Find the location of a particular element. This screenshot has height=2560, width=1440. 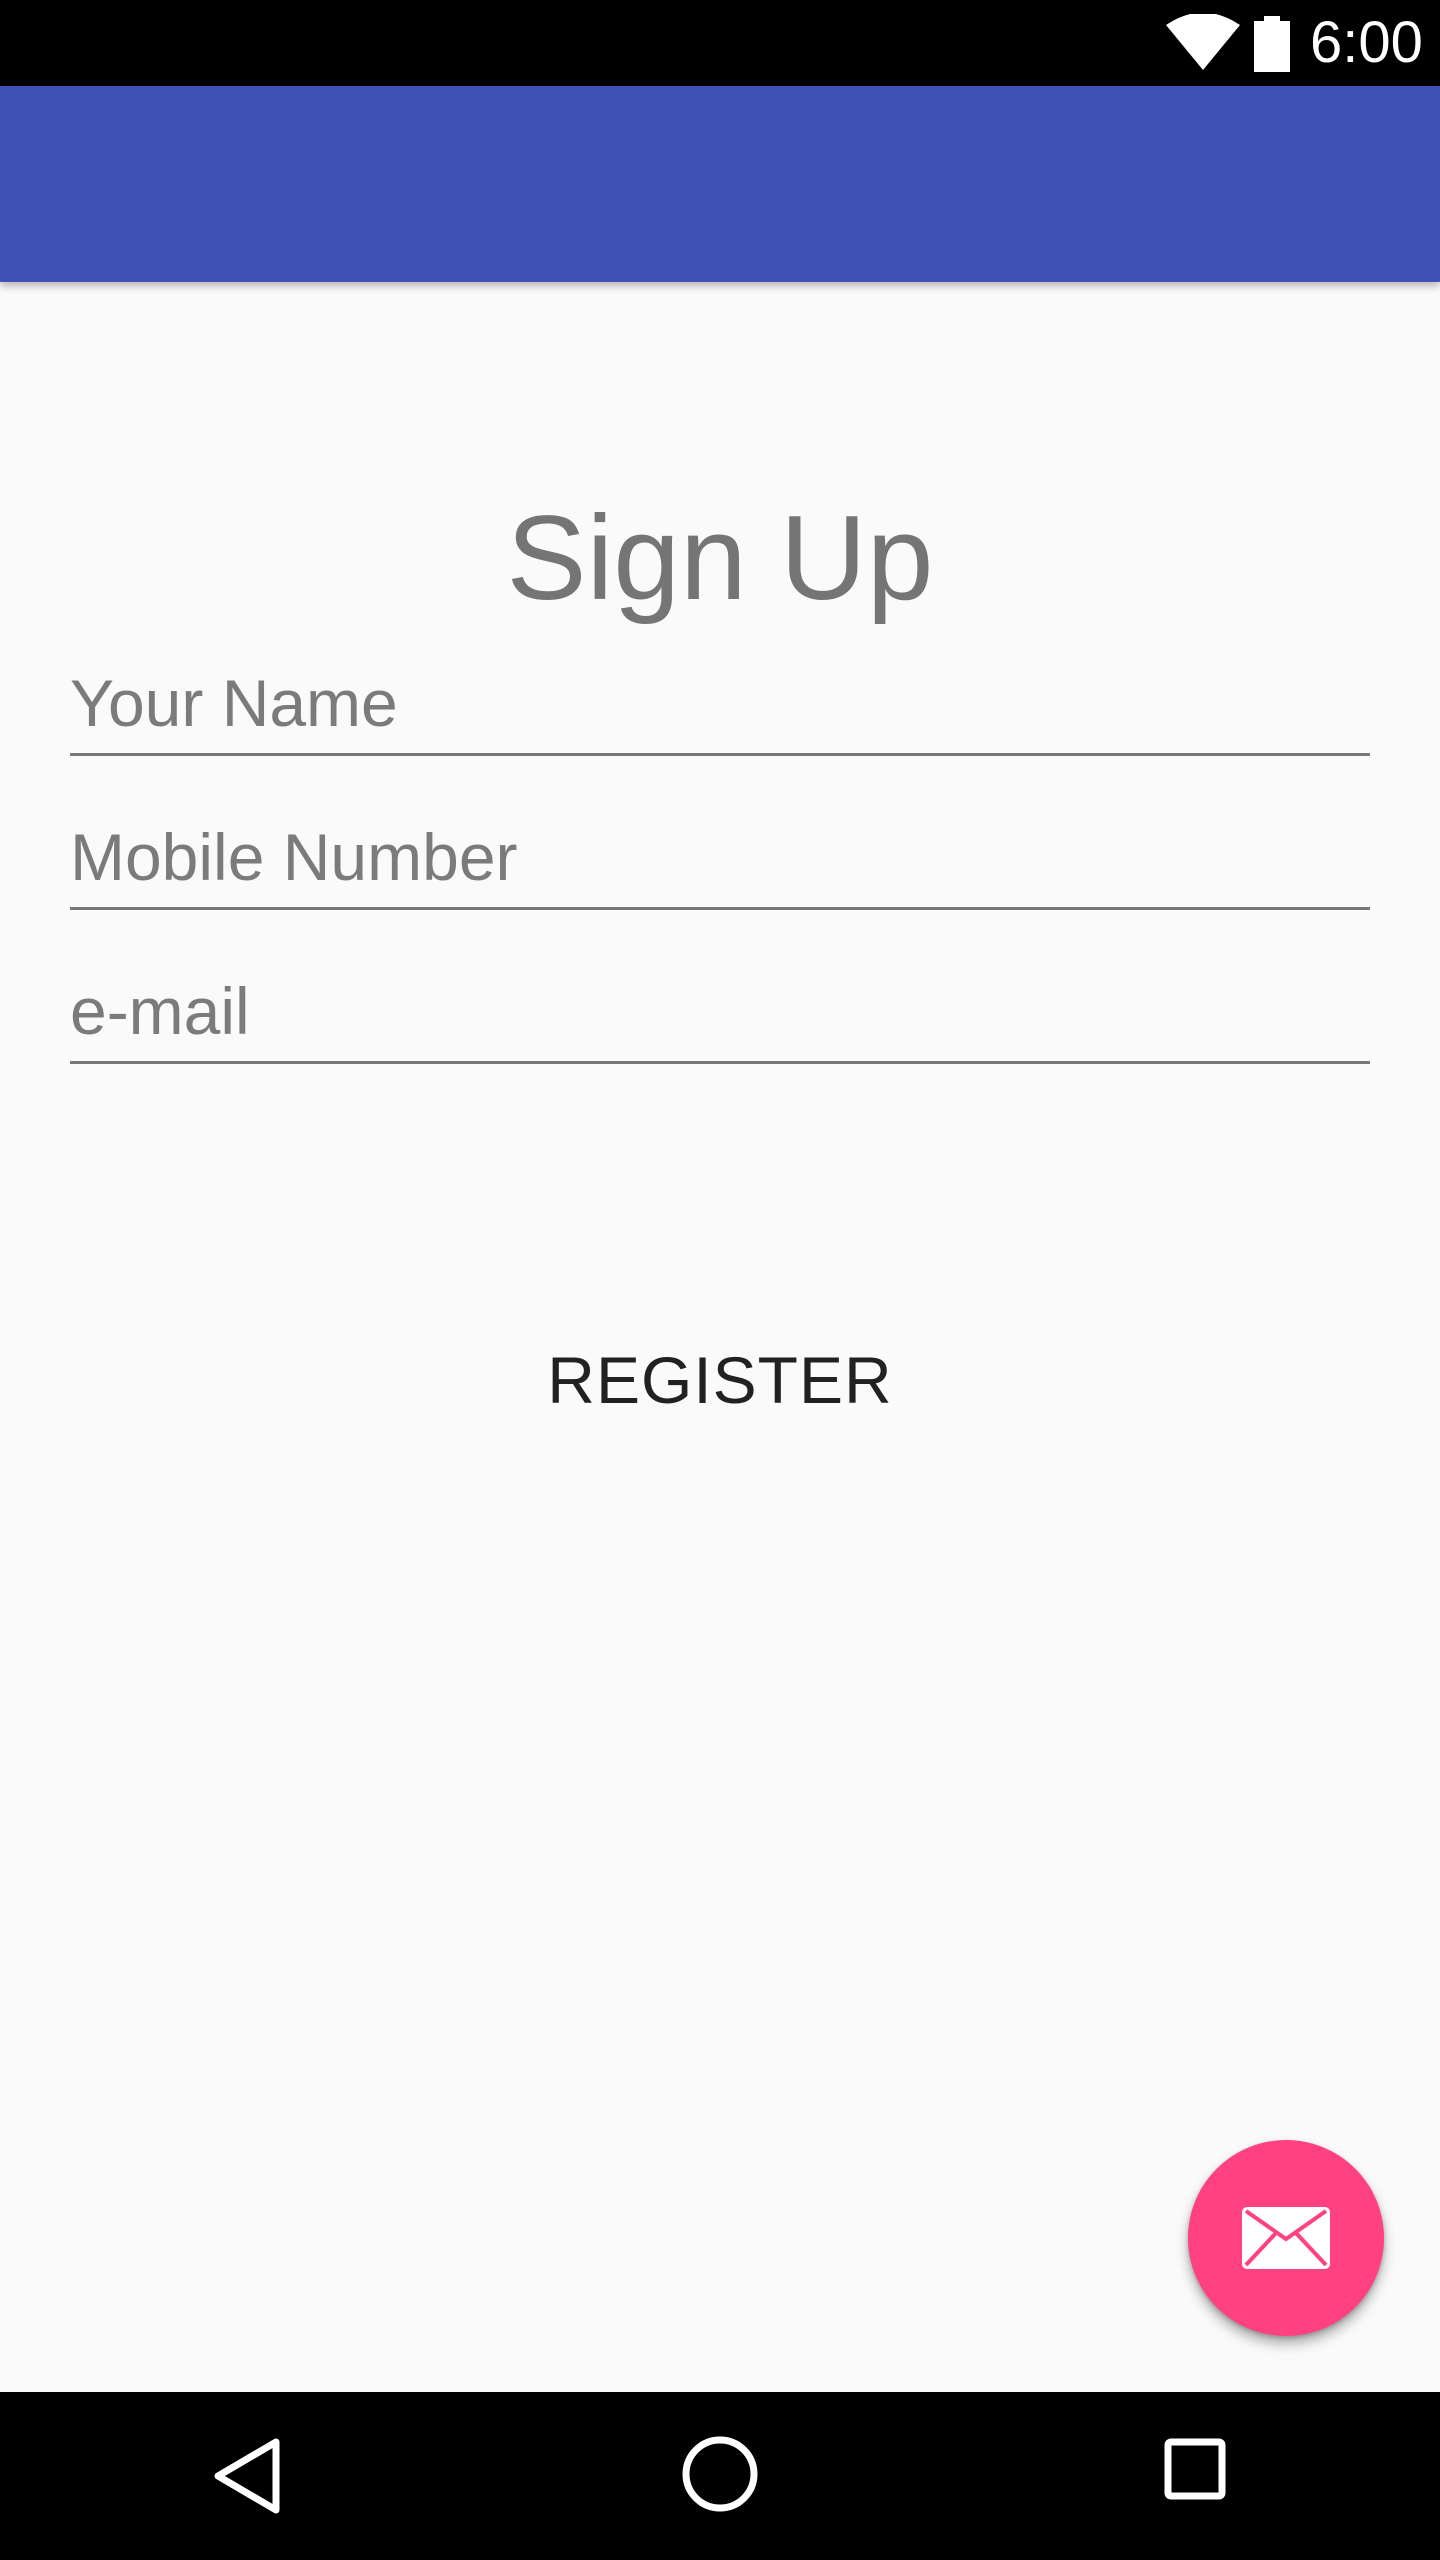

back-icon is located at coordinates (247, 2476).